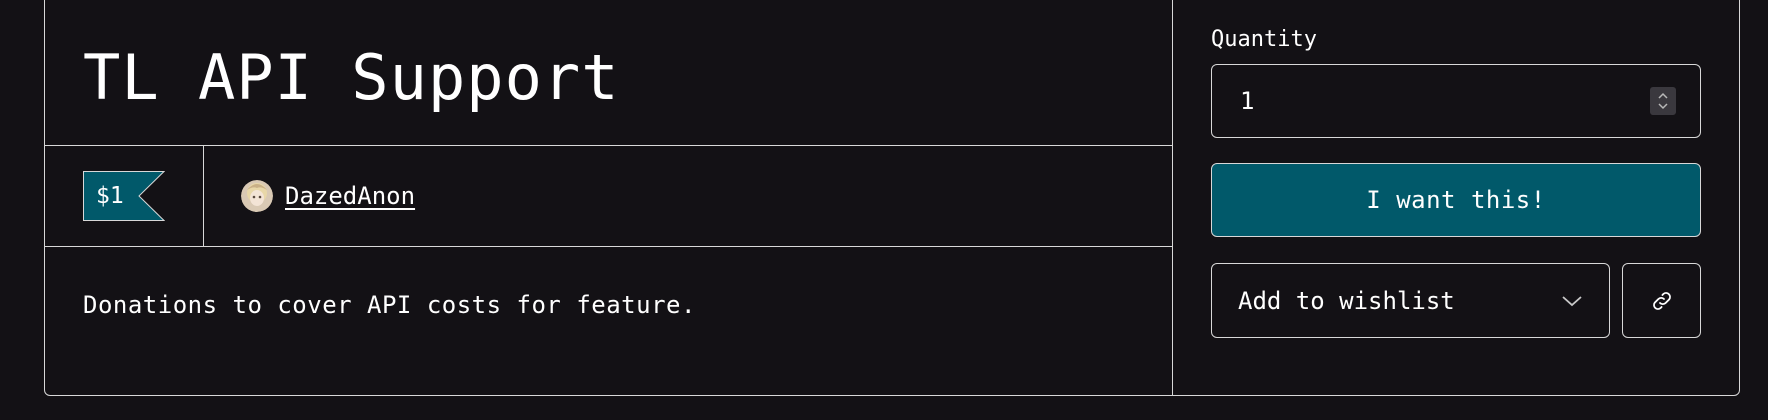 The height and width of the screenshot is (420, 1768). I want to click on secondary-actions: Add to wishlist, so click(1456, 300).